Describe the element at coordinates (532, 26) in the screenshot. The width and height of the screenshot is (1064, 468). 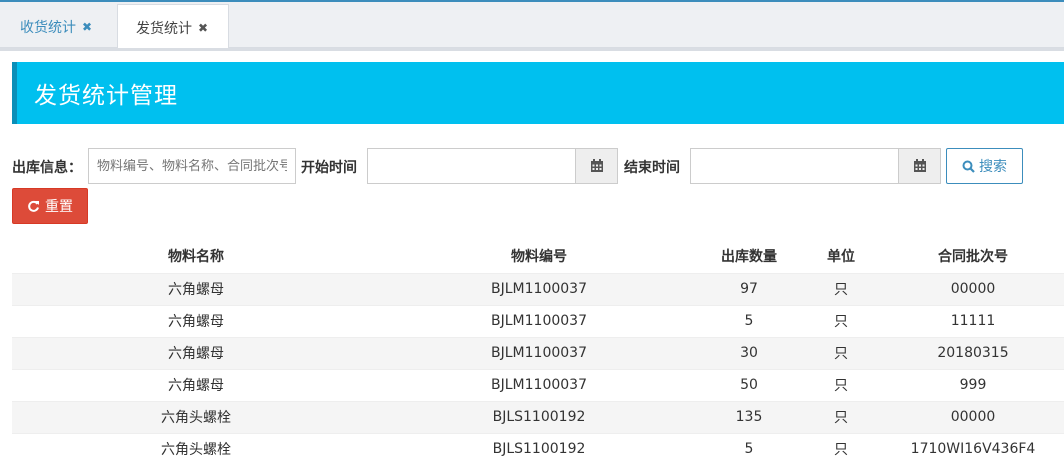
I see `tab-bar: 收货统计 ✖ 发货统计 ✖` at that location.